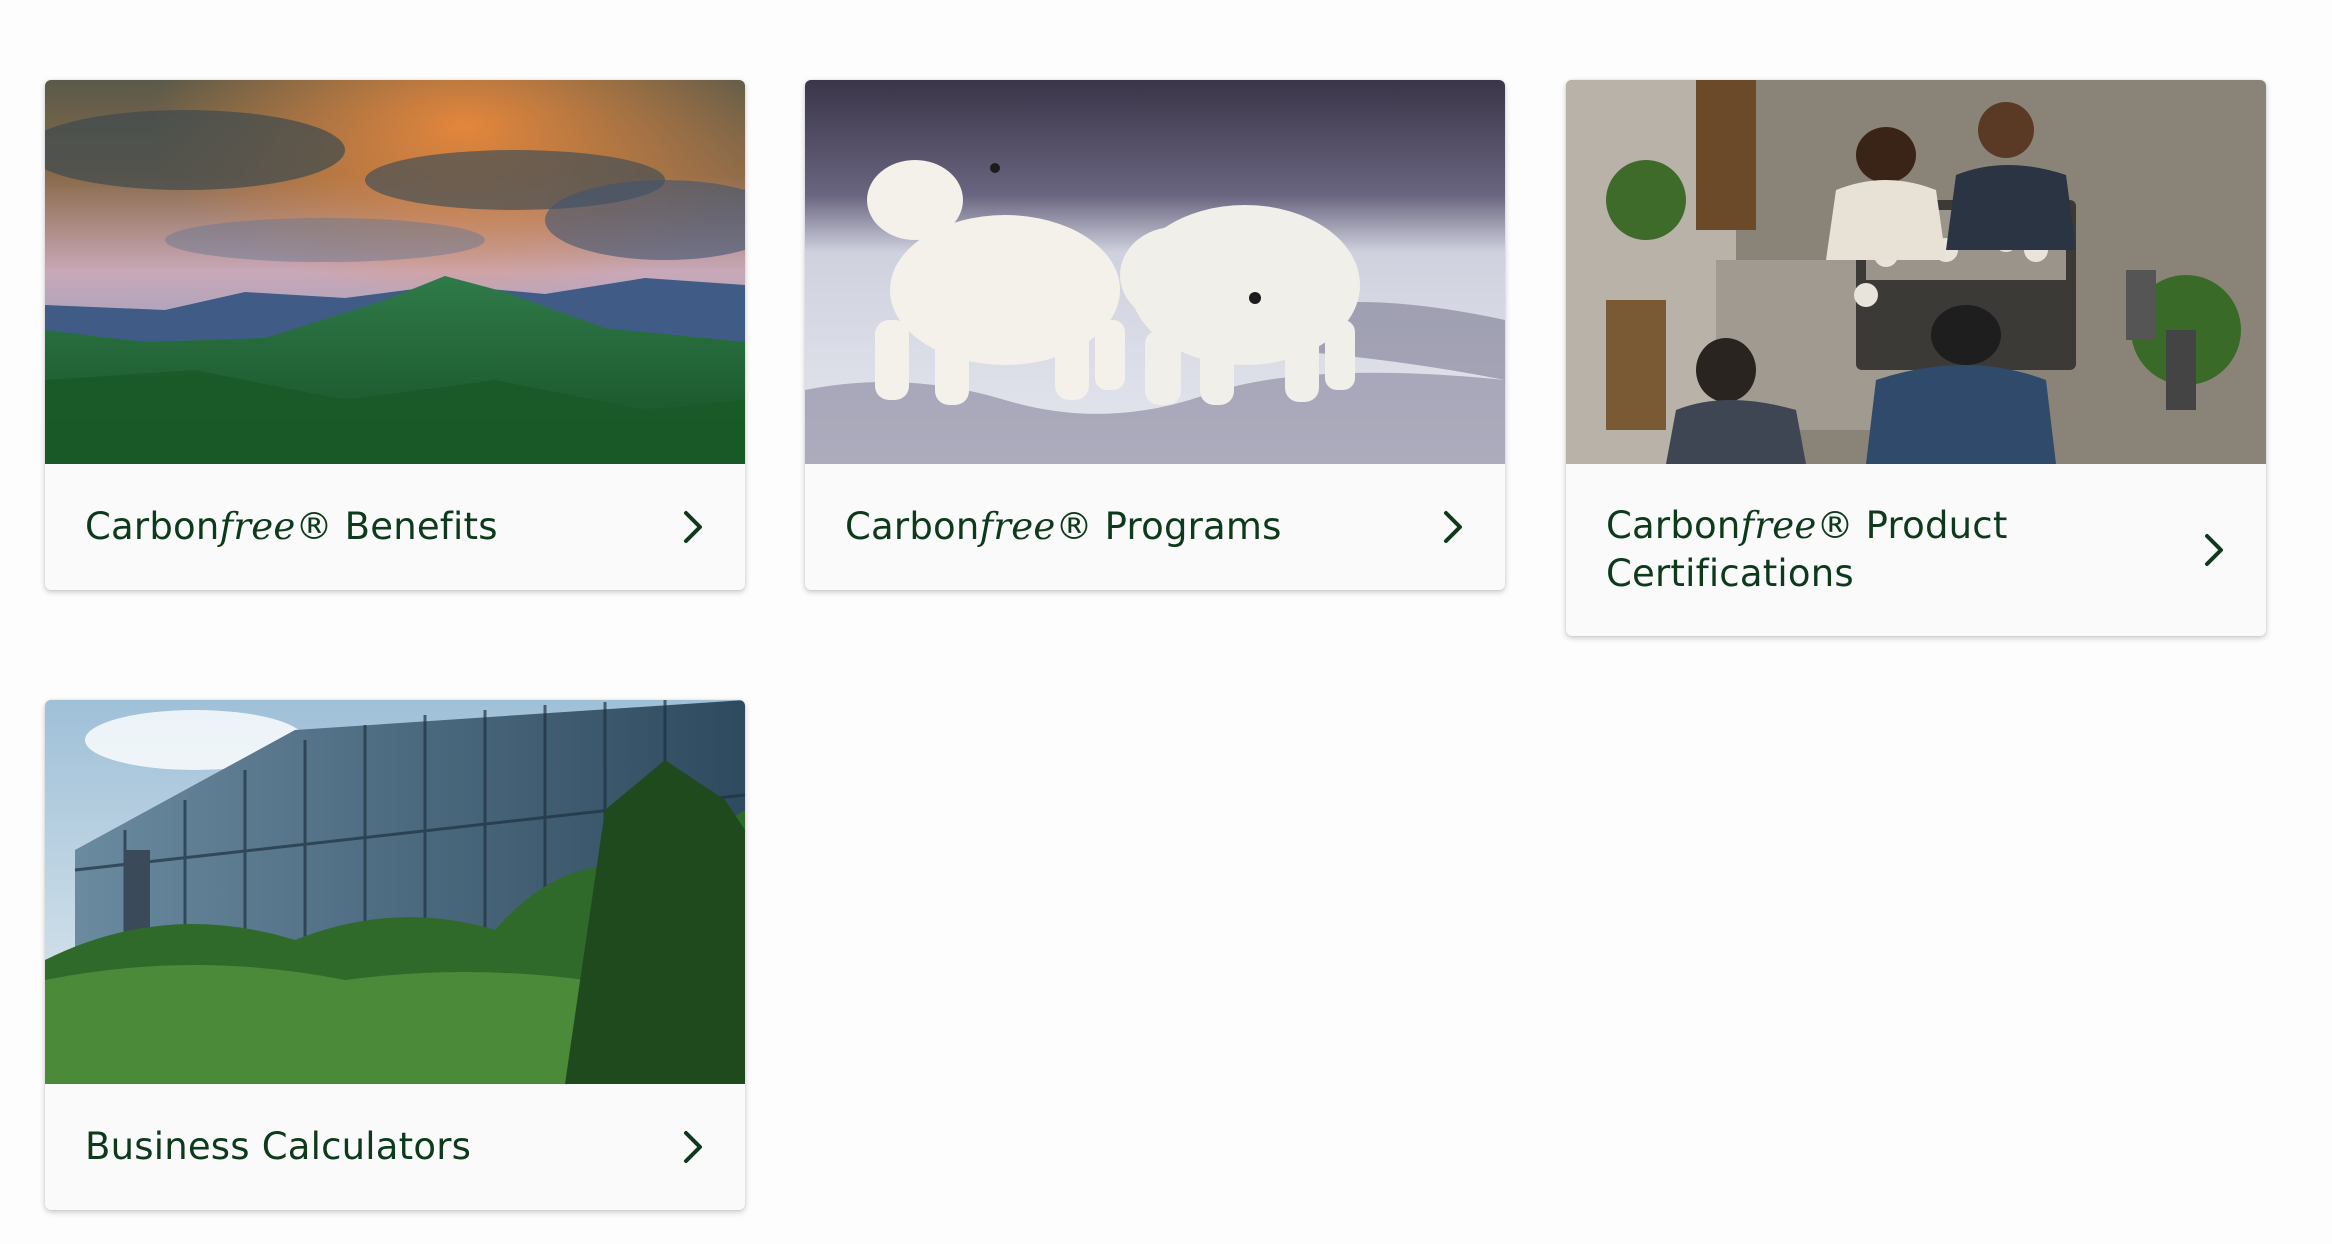  What do you see at coordinates (1807, 549) in the screenshot?
I see `card-title: Carbonfree® Product Certifications` at bounding box center [1807, 549].